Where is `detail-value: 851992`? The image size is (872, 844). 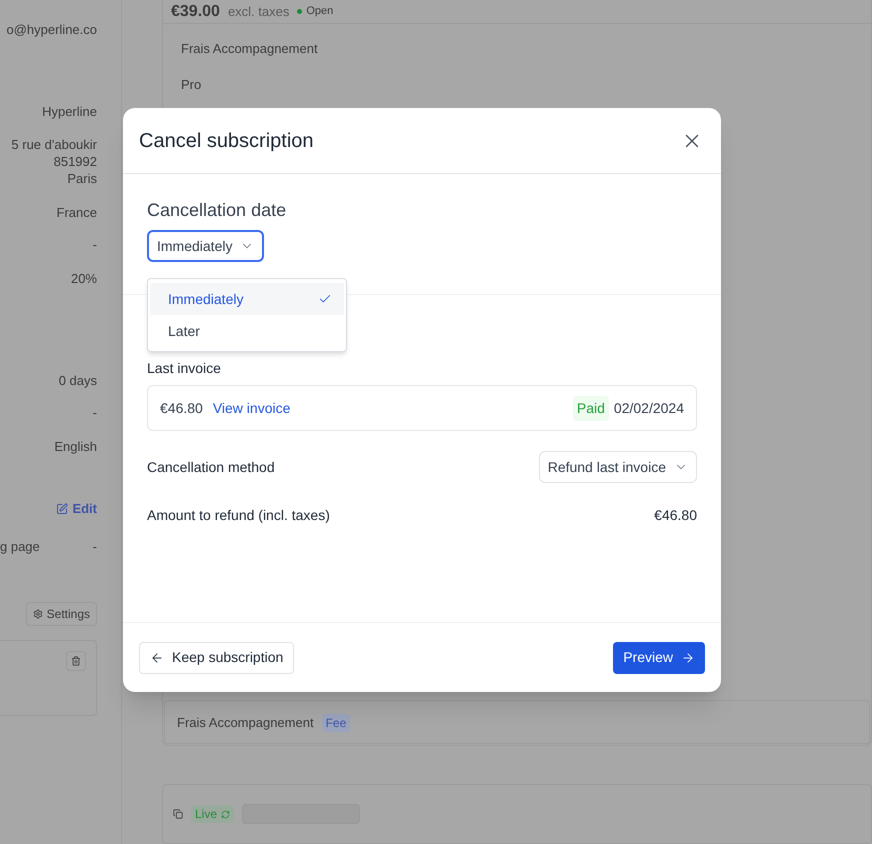 detail-value: 851992 is located at coordinates (74, 162).